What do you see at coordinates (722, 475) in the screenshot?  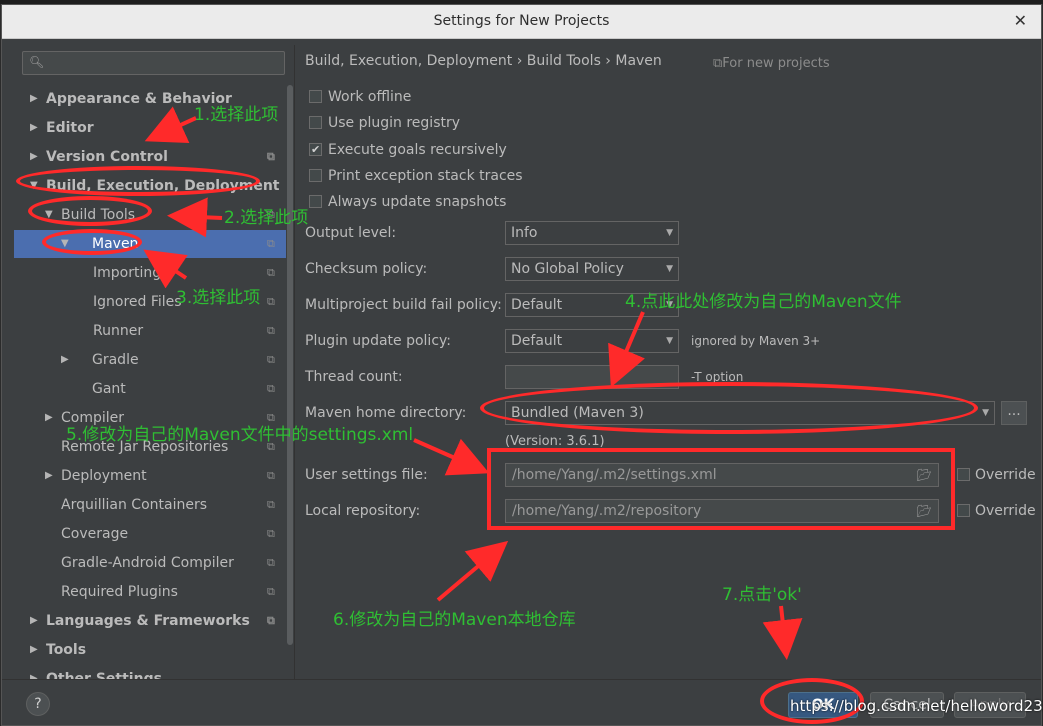 I see `user-settings-input: /home/Yang/.m2/settings.xml 📂︎` at bounding box center [722, 475].